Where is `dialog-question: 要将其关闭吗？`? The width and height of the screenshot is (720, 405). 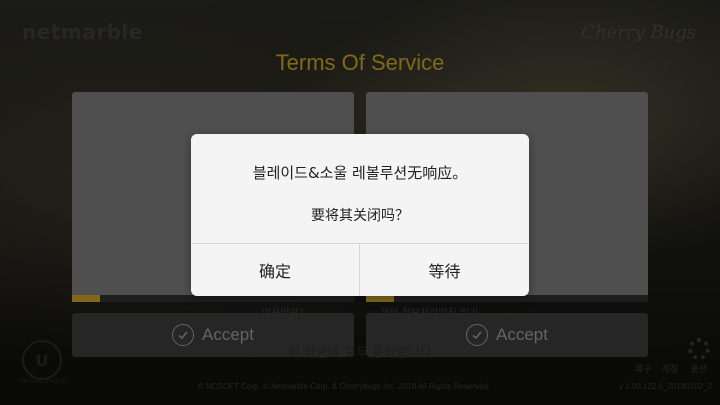
dialog-question: 要将其关闭吗？ is located at coordinates (360, 216).